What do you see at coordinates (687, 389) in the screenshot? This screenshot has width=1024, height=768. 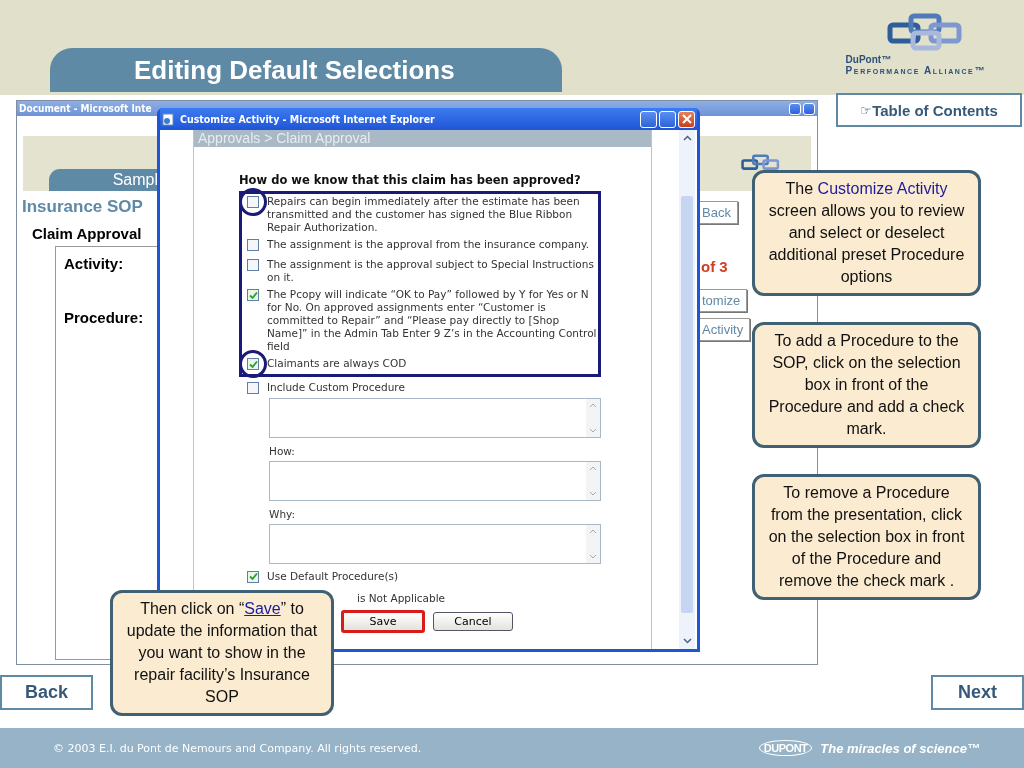 I see `scrollbar` at bounding box center [687, 389].